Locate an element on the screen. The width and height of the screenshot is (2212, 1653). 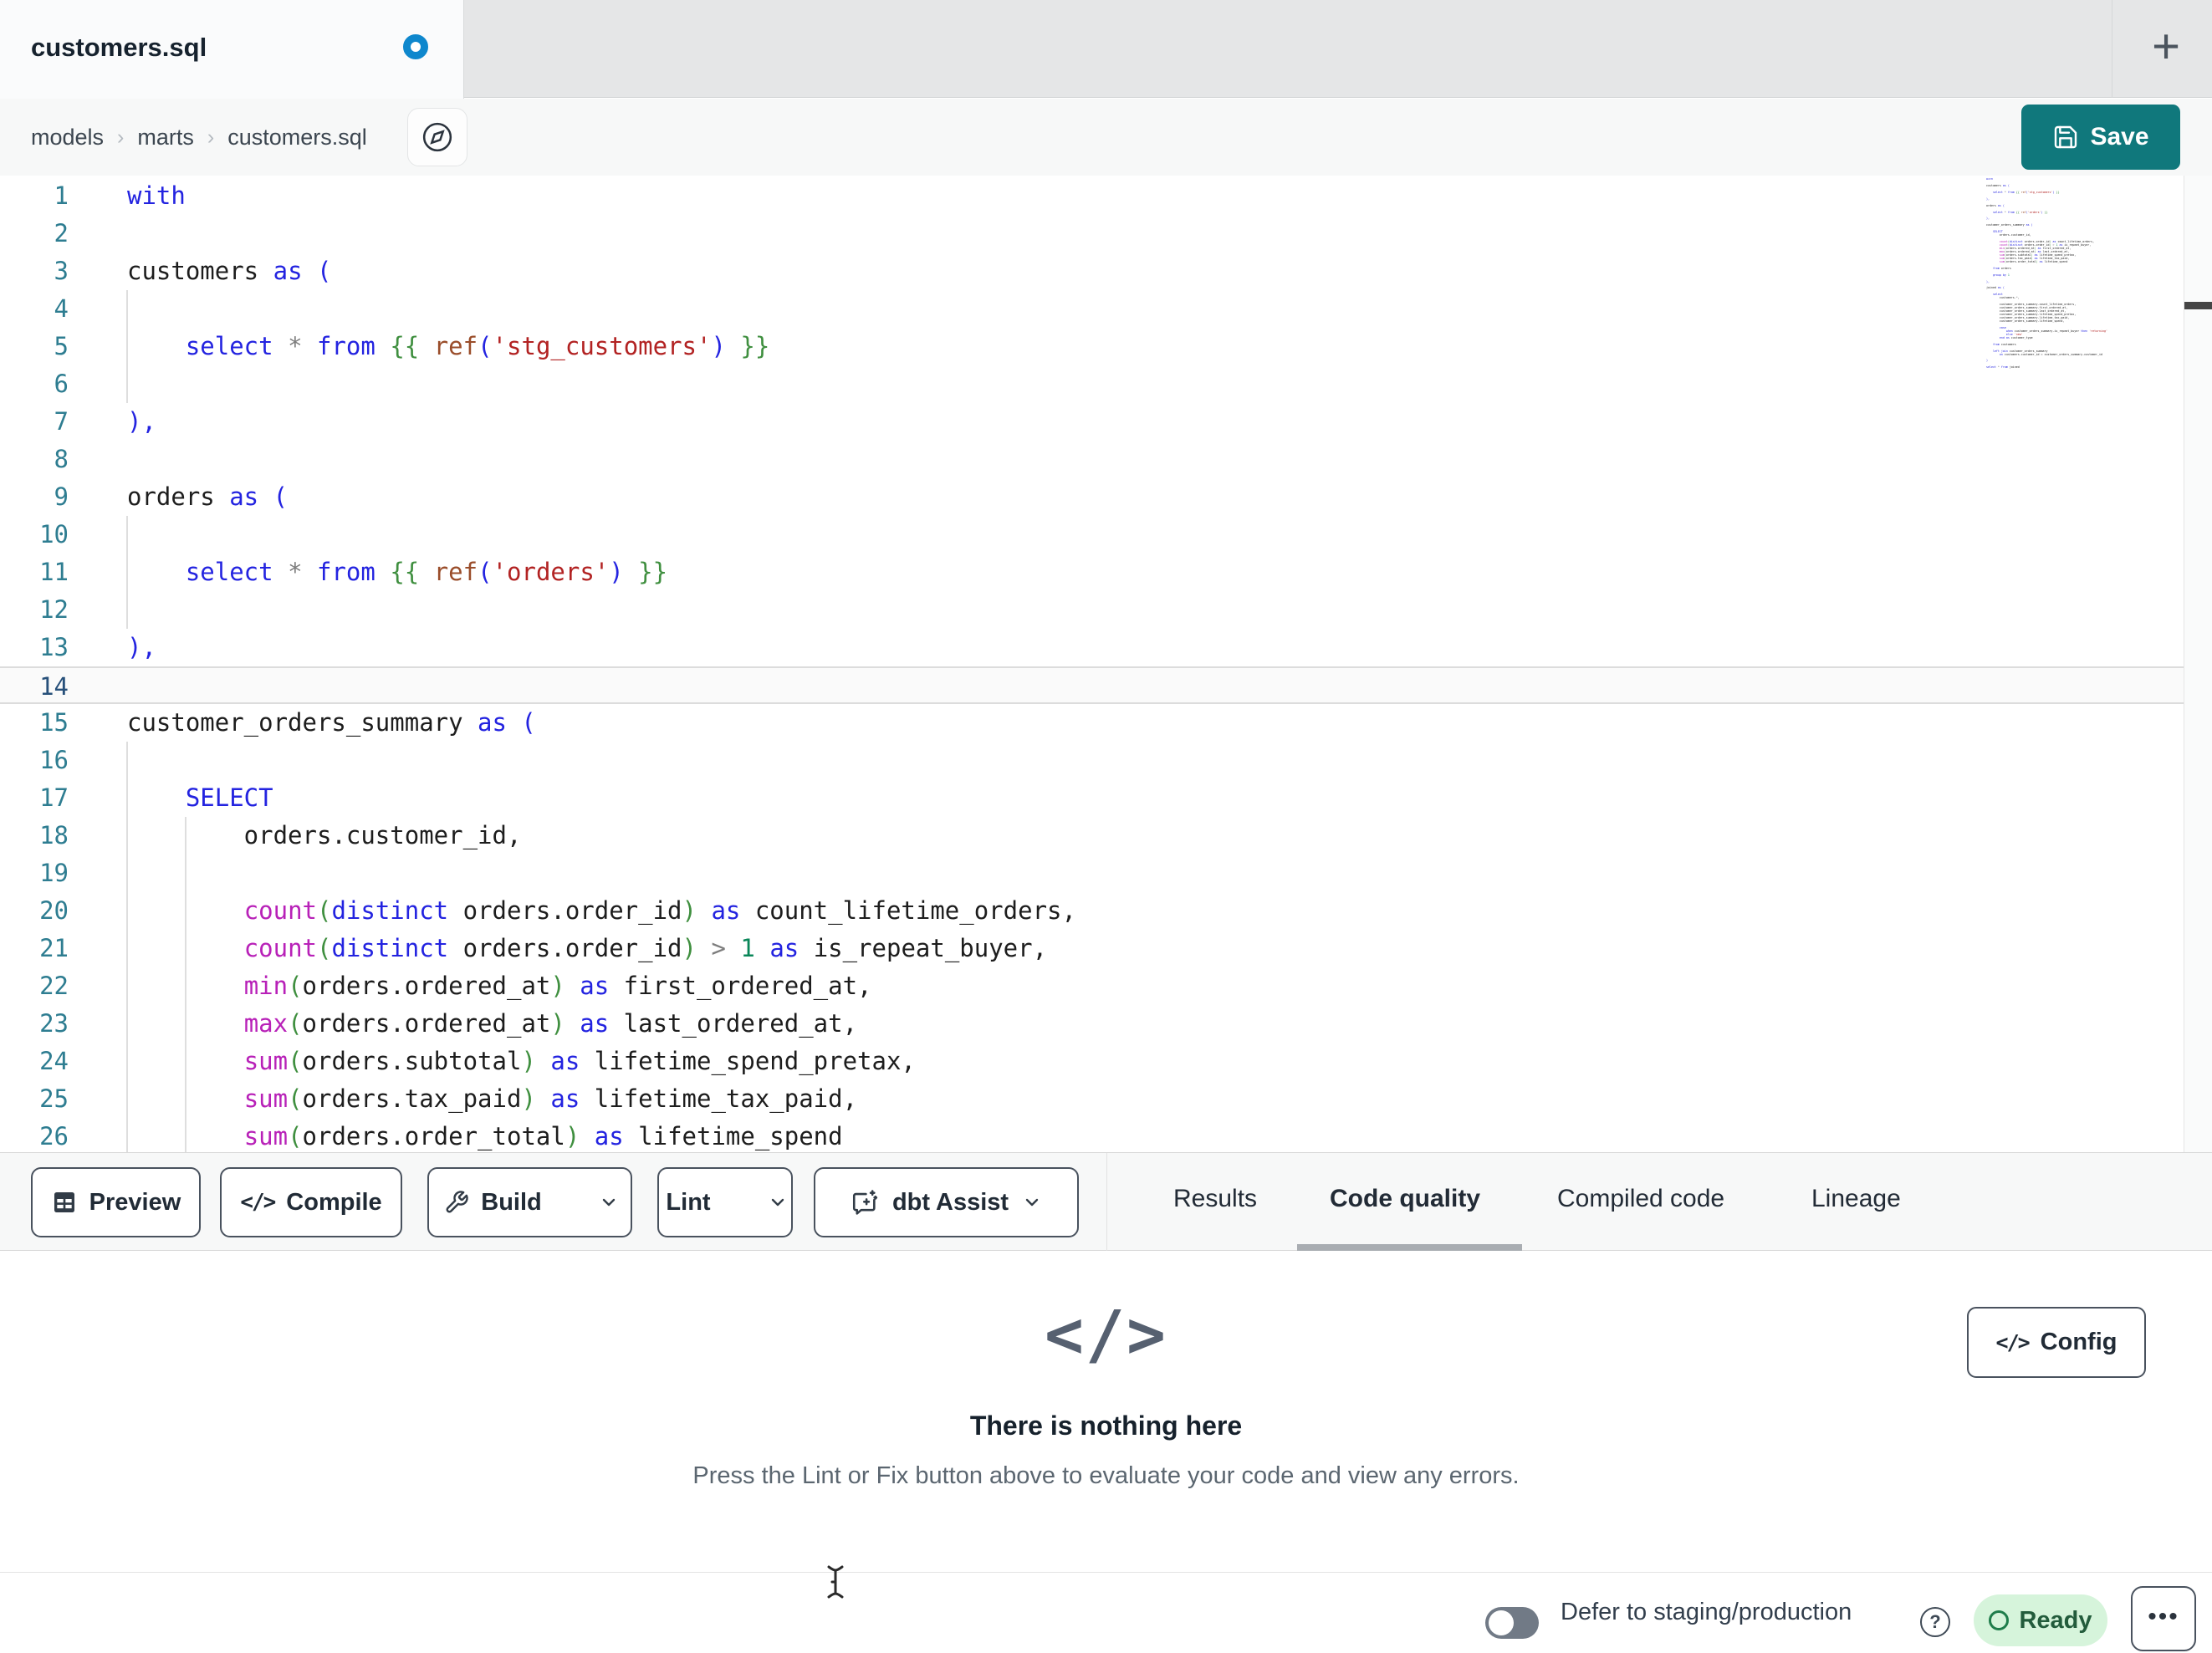
dbt-assist-button: dbt Assist is located at coordinates (947, 1202).